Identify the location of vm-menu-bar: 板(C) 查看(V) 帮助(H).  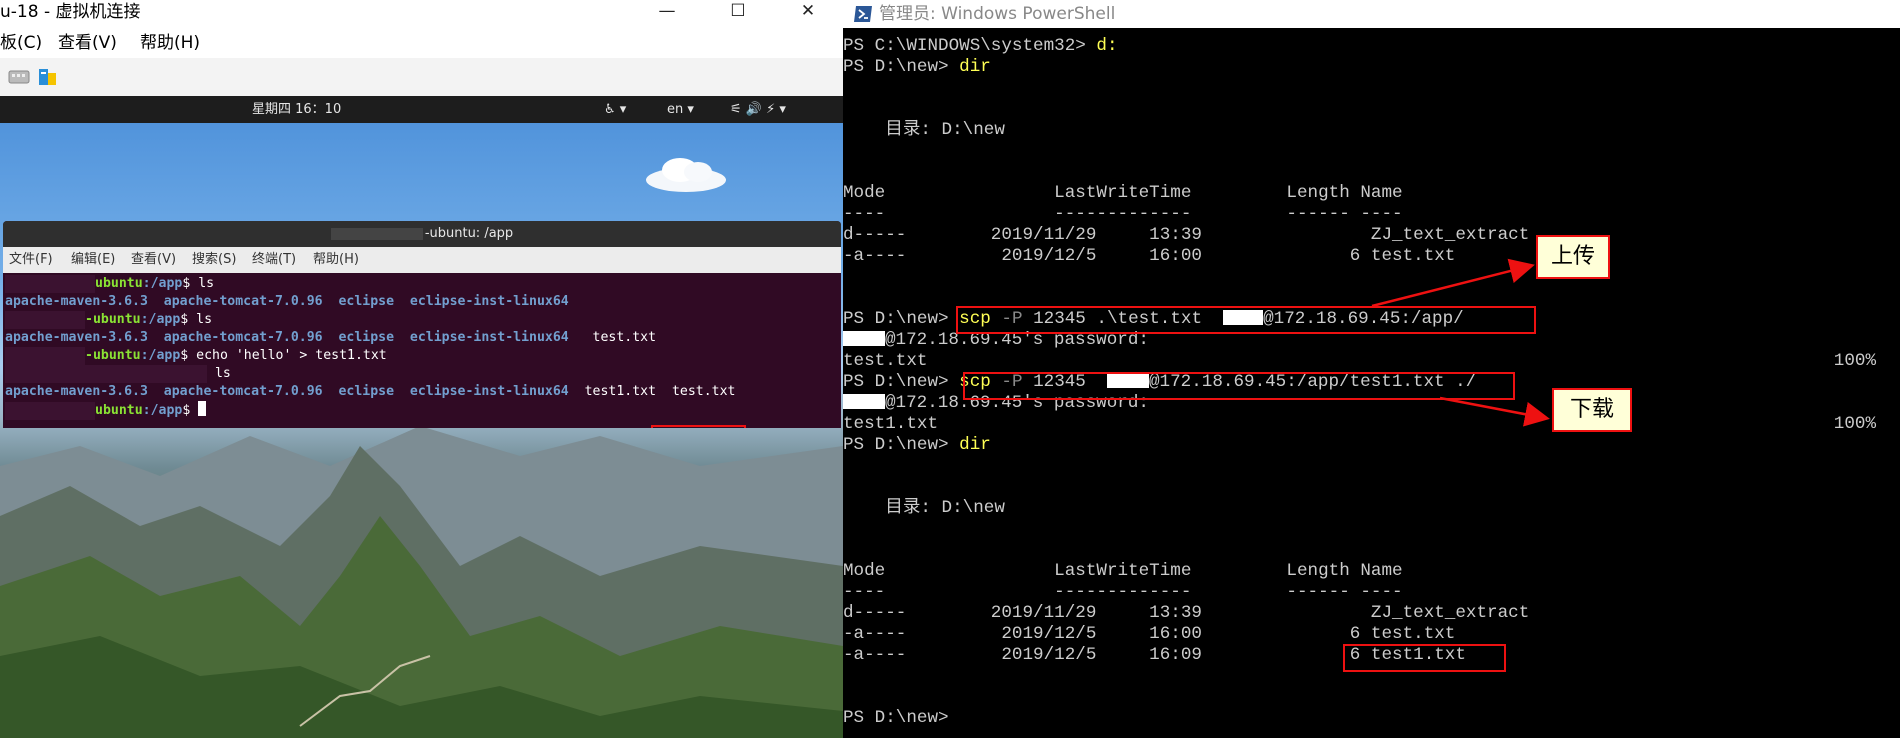
(421, 43).